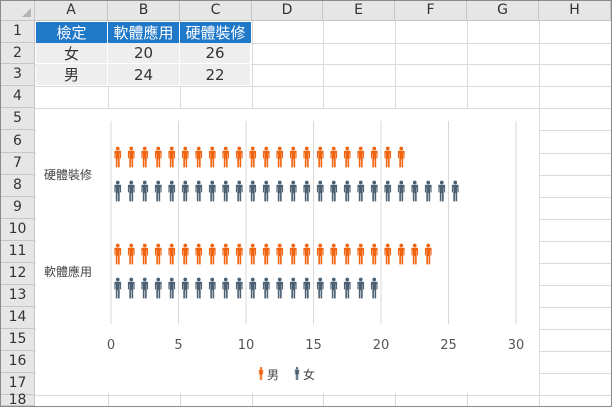 This screenshot has width=612, height=407. I want to click on row-header-9: 9, so click(18, 208).